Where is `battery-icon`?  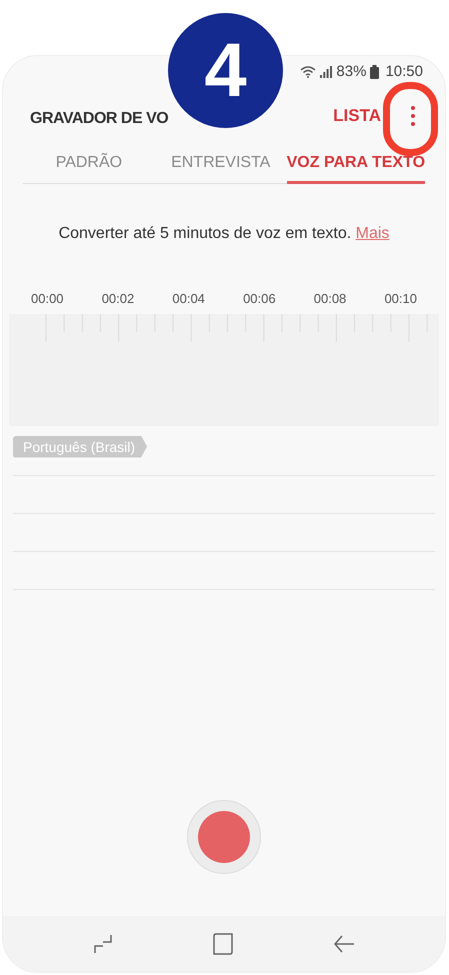
battery-icon is located at coordinates (375, 72).